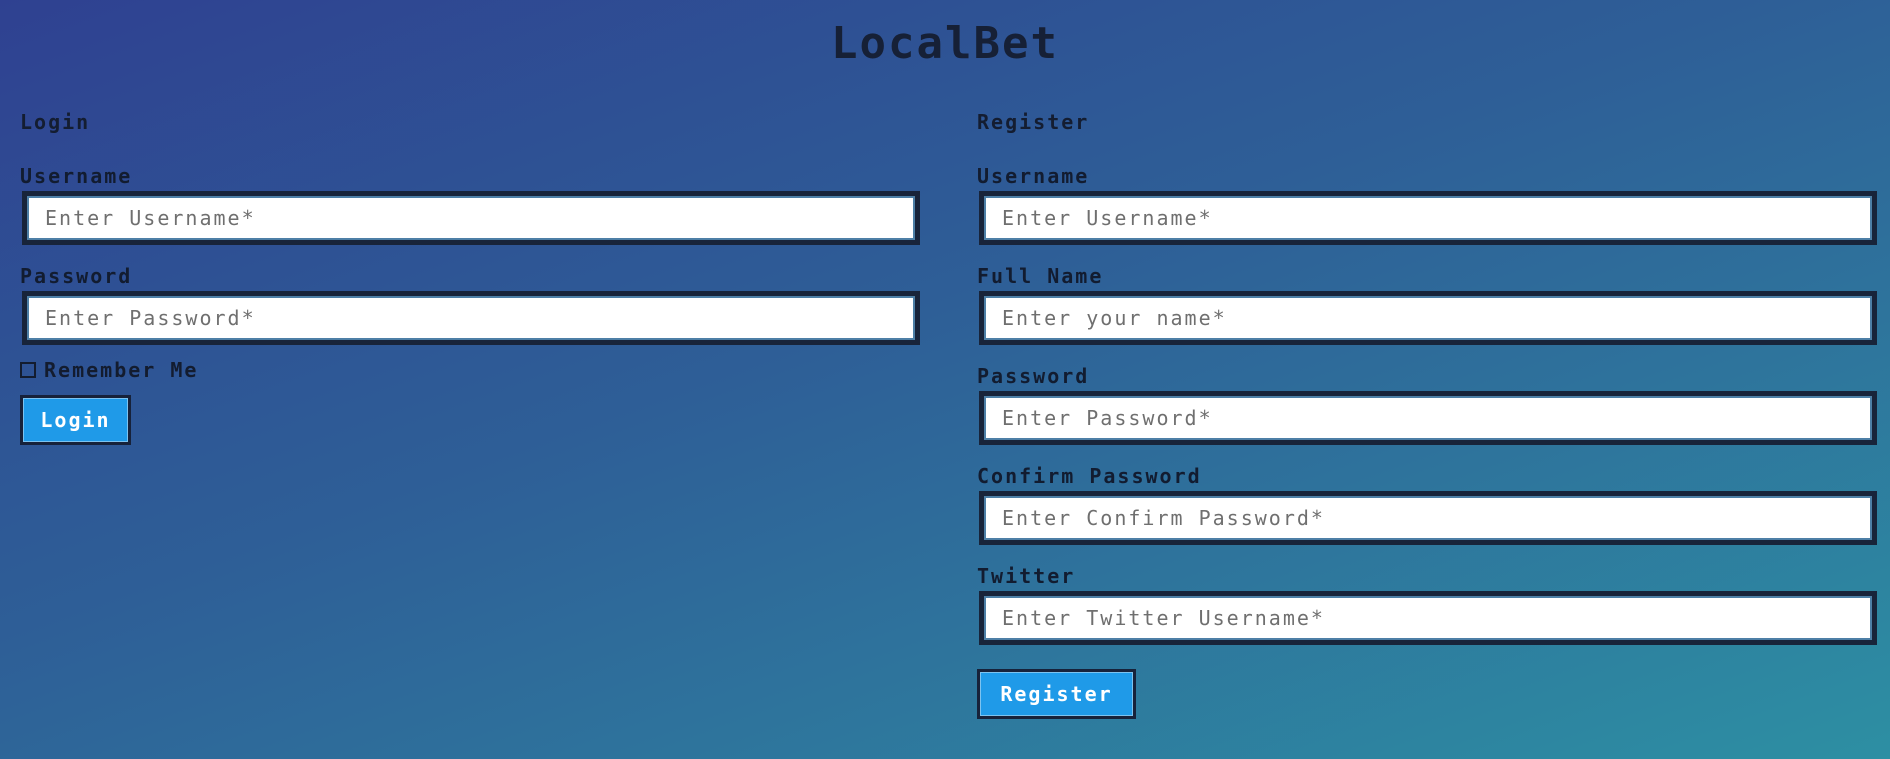 The height and width of the screenshot is (759, 1890). Describe the element at coordinates (1033, 122) in the screenshot. I see `register-heading: Register` at that location.